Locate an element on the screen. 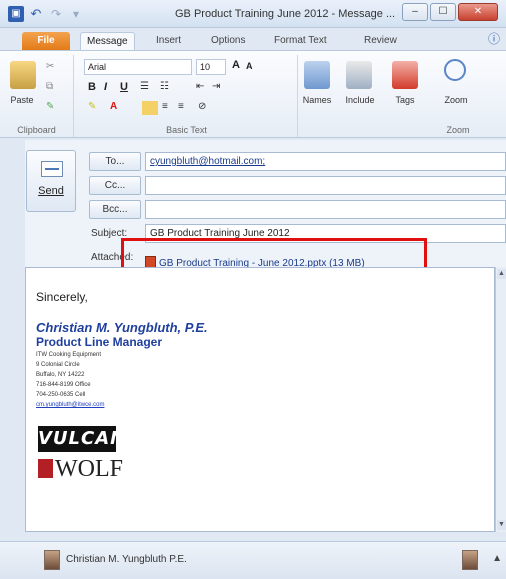  undo-icon: ↶ is located at coordinates (36, 14).